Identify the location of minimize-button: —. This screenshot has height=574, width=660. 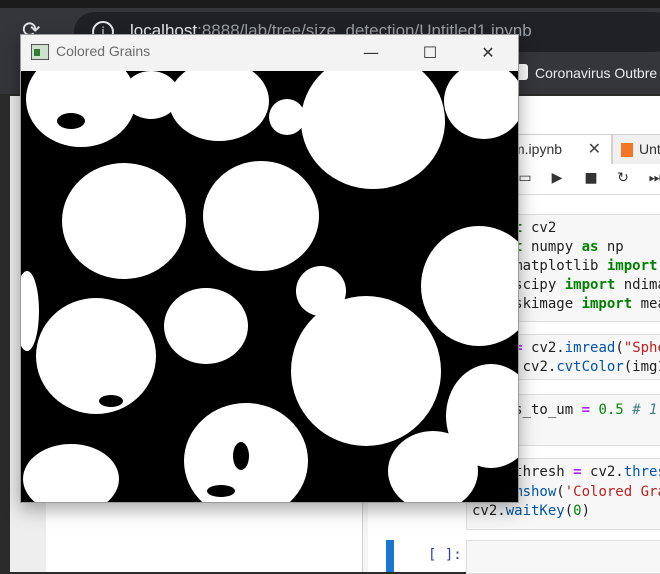
(371, 53).